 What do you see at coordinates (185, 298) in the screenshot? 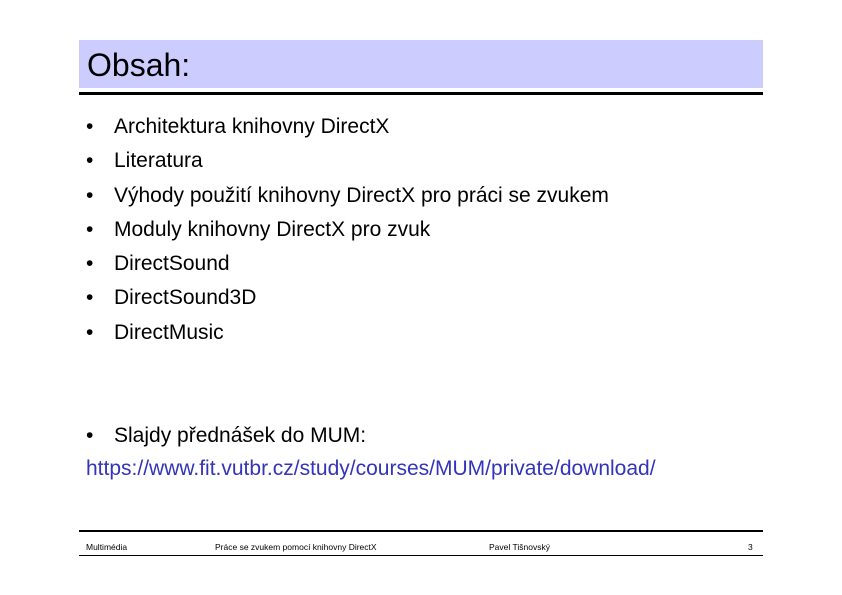
I see `list-item-label: DirectSound3D` at bounding box center [185, 298].